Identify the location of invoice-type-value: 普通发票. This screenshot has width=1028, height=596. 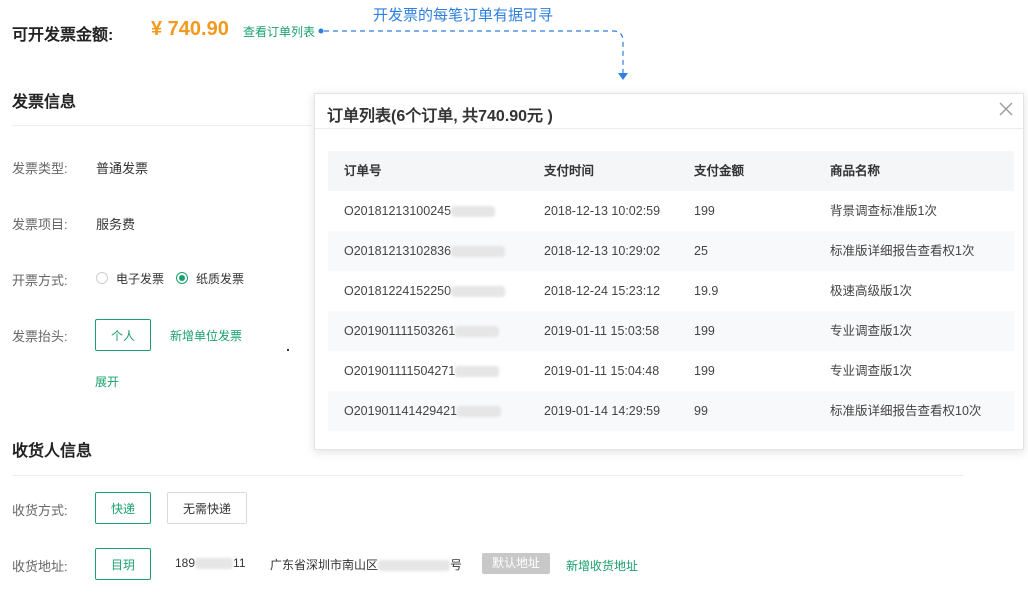
(122, 168).